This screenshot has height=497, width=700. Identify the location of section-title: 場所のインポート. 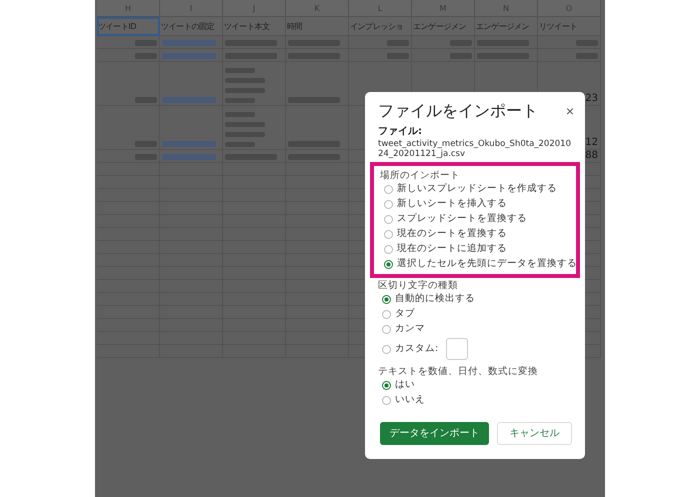
(420, 176).